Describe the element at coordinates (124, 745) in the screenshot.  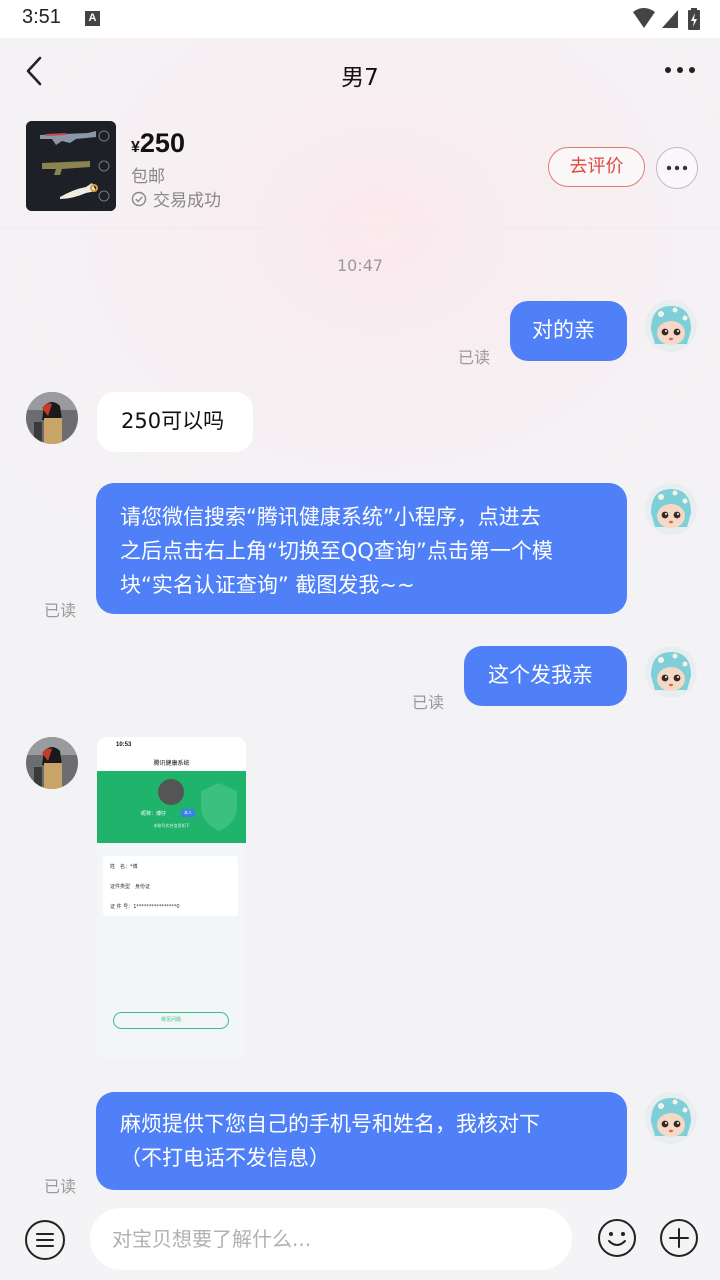
I see `shared-image-time: 10:53` at that location.